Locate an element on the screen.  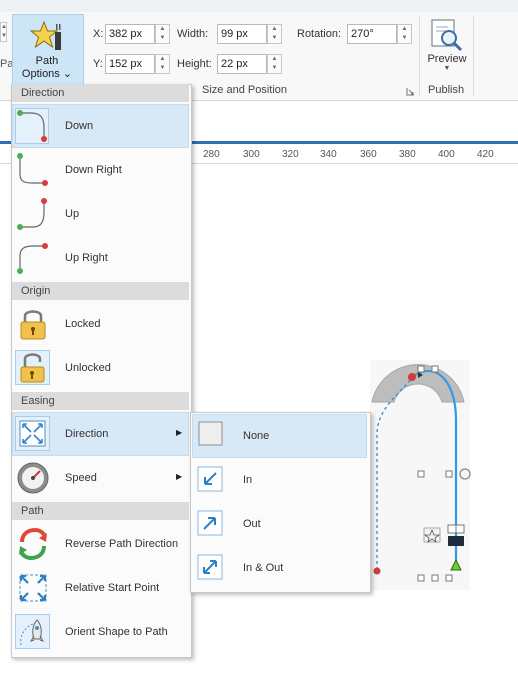
speedometer-icon is located at coordinates (33, 478).